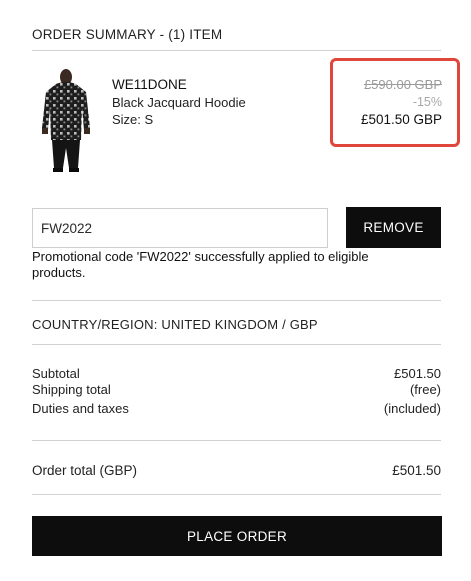 This screenshot has height=581, width=471. I want to click on subtotal-value: £501.50, so click(417, 373).